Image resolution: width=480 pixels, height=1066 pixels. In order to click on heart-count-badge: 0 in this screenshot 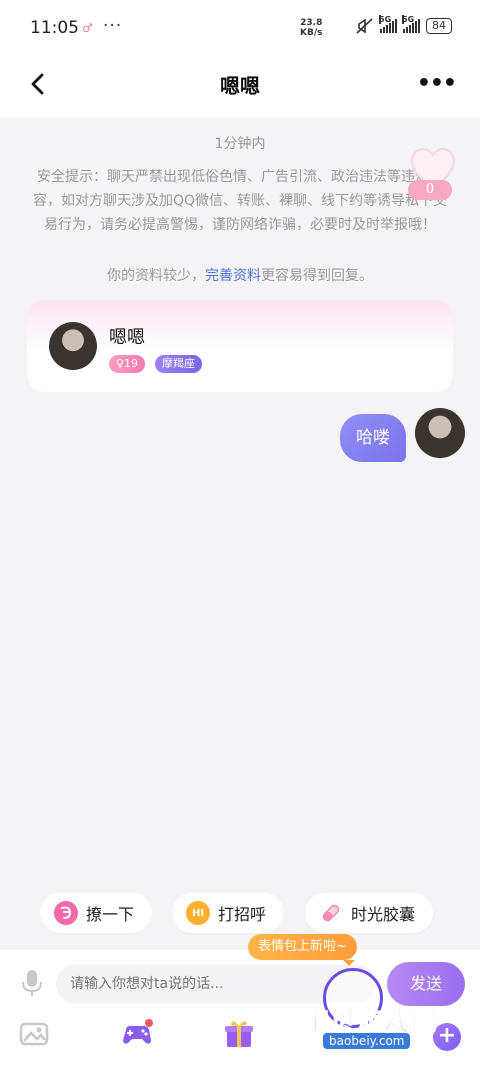, I will do `click(430, 190)`.